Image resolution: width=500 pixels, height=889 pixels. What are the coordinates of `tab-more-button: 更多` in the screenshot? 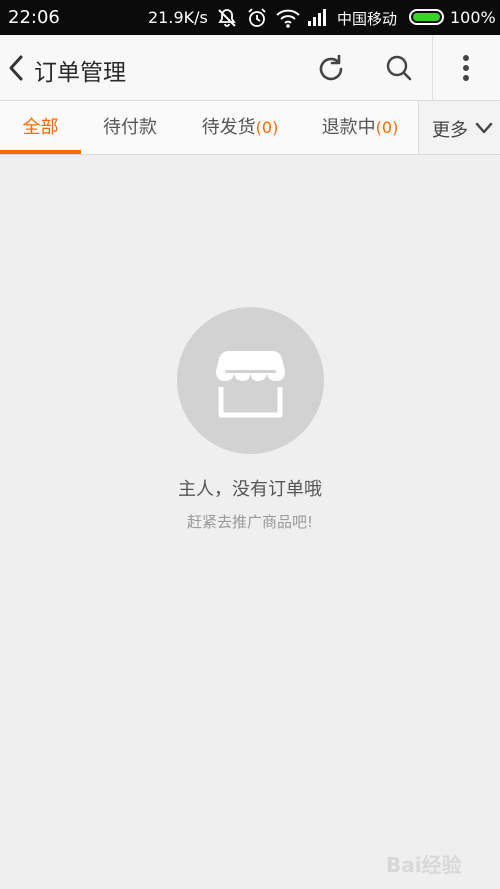 It's located at (459, 127).